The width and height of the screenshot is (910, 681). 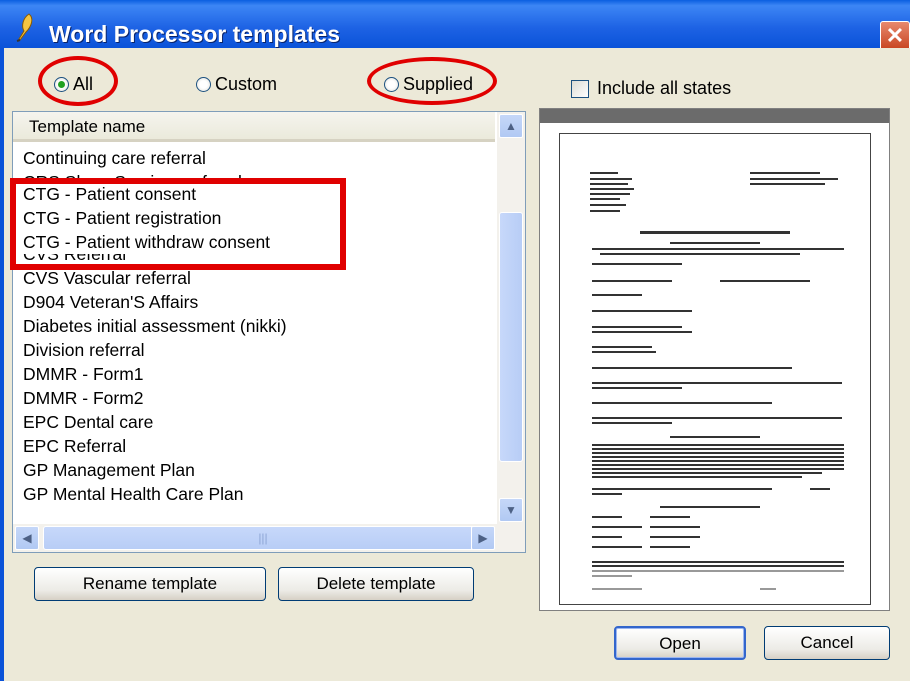 What do you see at coordinates (259, 302) in the screenshot?
I see `list-item: D904 Veteran'S Affairs` at bounding box center [259, 302].